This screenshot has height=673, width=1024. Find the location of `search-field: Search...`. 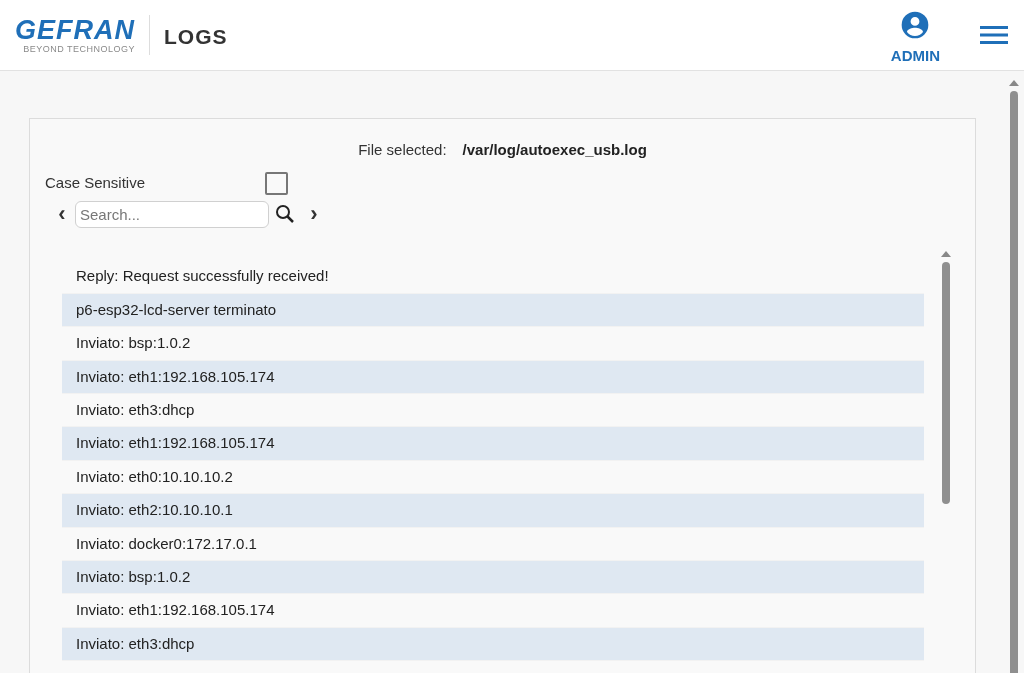

search-field: Search... is located at coordinates (172, 214).